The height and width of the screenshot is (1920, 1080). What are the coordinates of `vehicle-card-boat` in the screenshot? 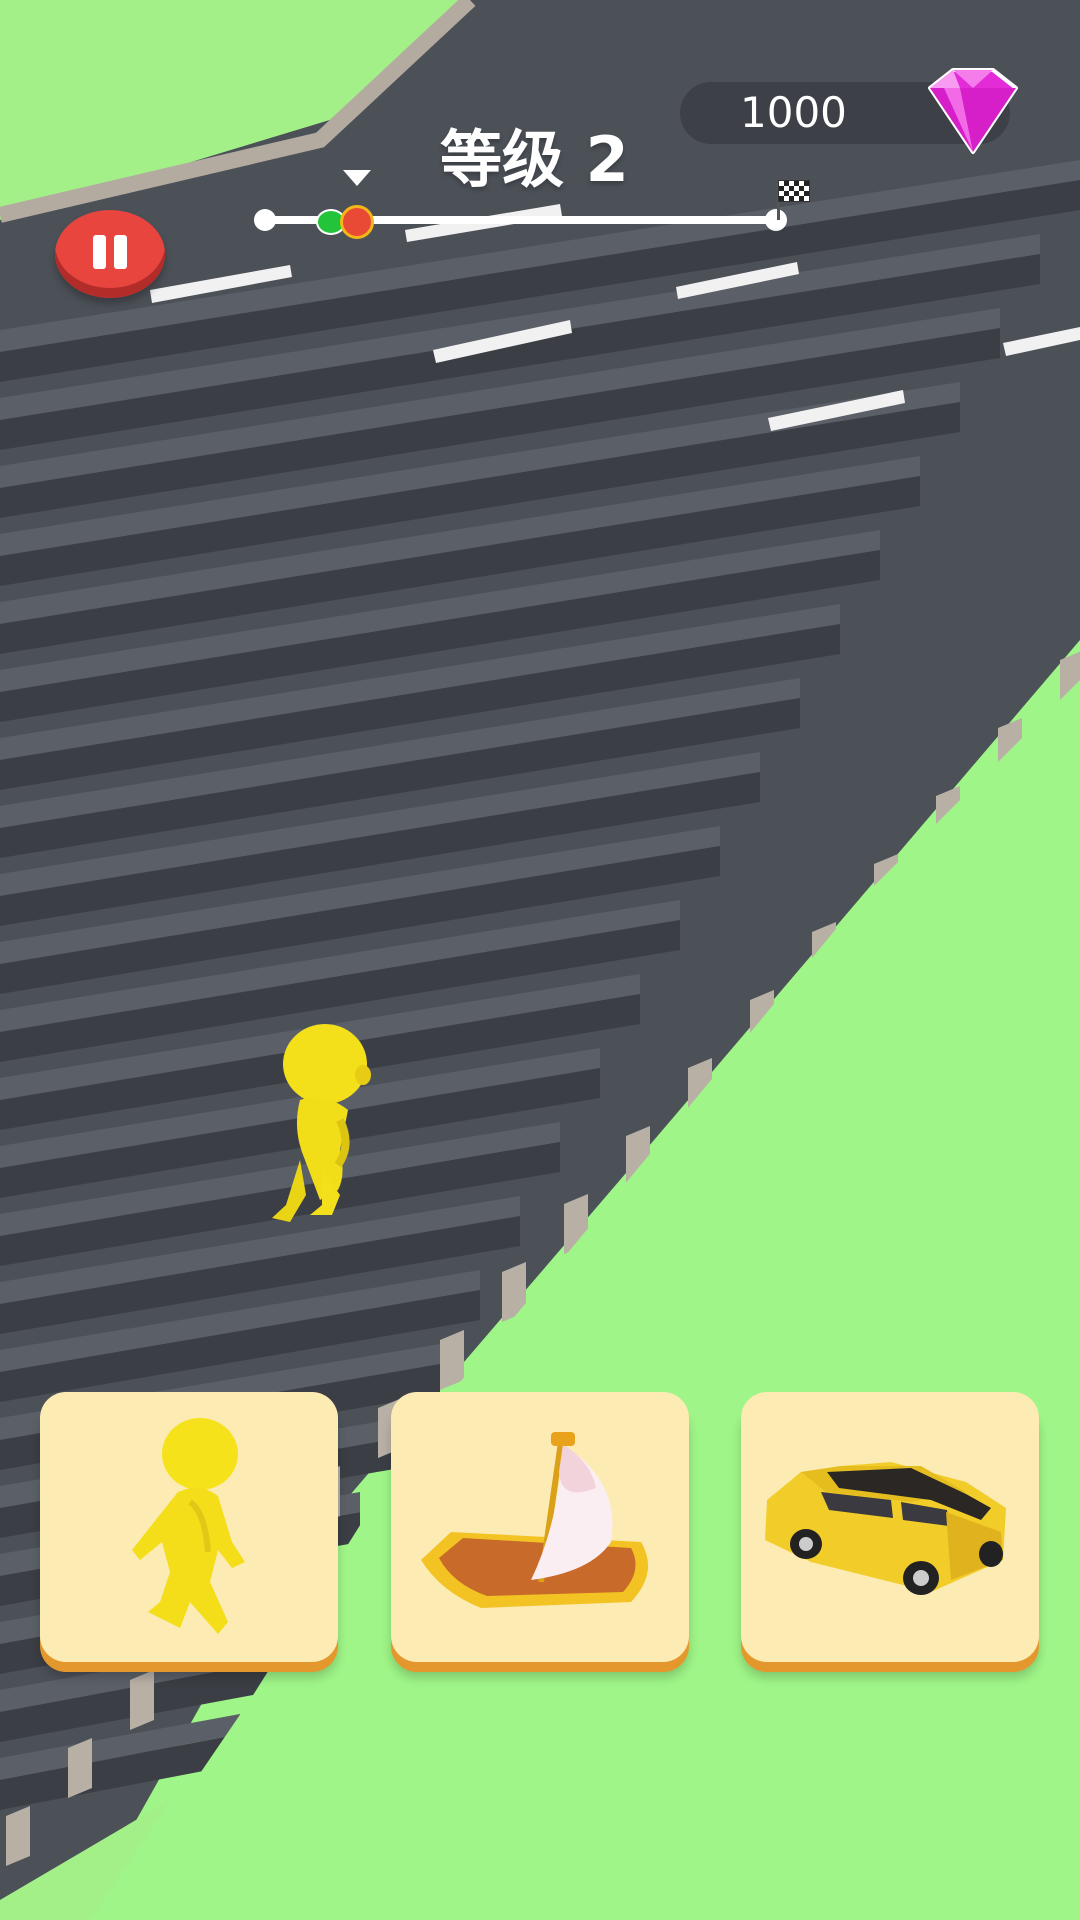 It's located at (540, 1527).